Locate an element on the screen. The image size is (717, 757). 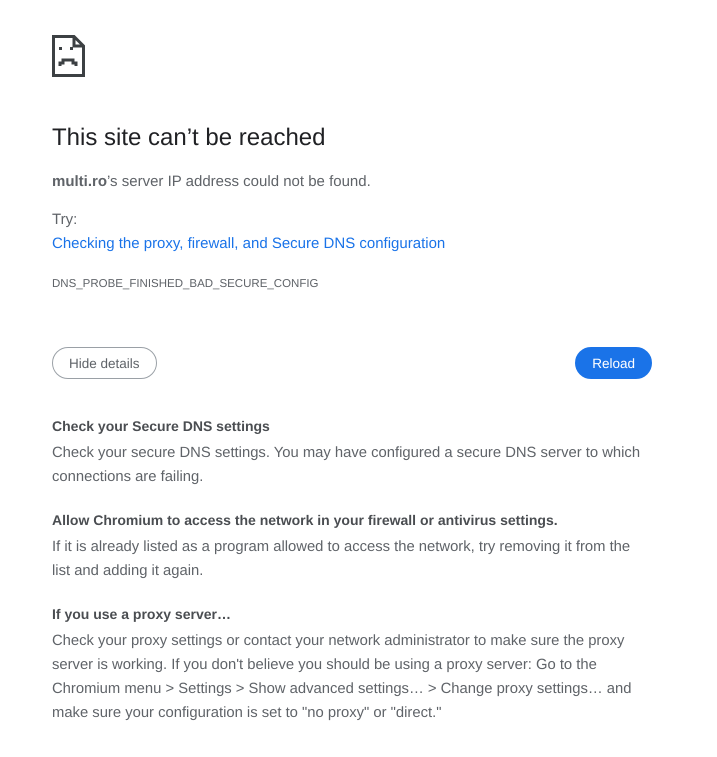
try-label: Try: is located at coordinates (65, 220).